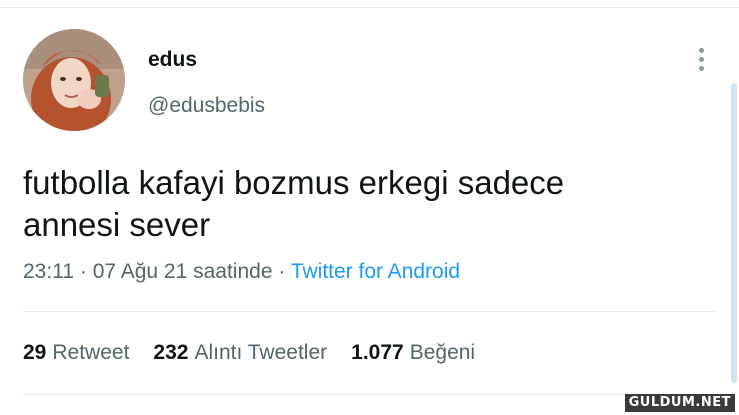 This screenshot has height=415, width=739. I want to click on retweets-label: Retweet, so click(91, 352).